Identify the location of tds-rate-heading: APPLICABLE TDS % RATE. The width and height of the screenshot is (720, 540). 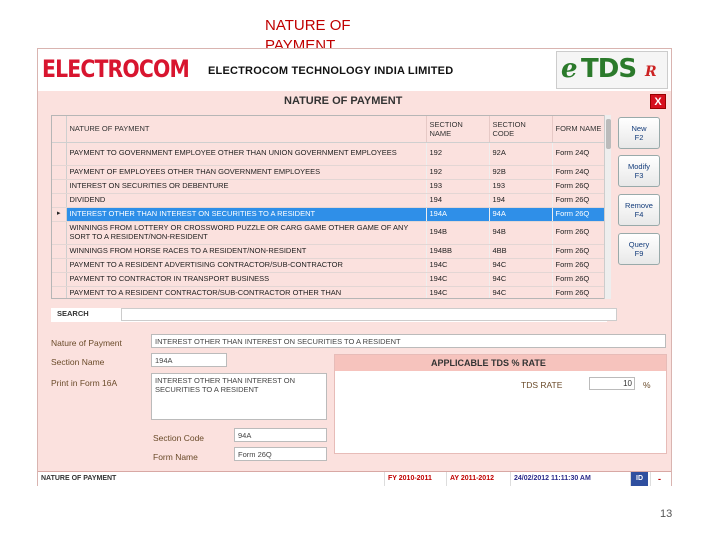
(500, 363).